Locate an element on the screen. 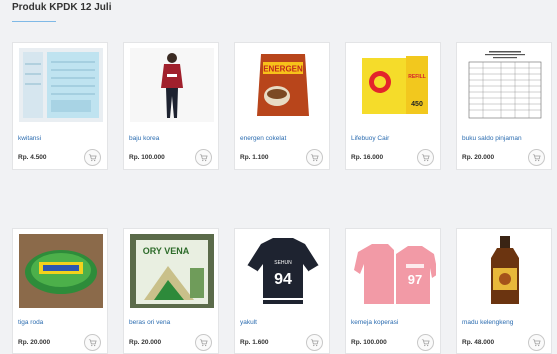  product-card: ENERGEN energen cokelat Rp. 1.100 is located at coordinates (282, 106).